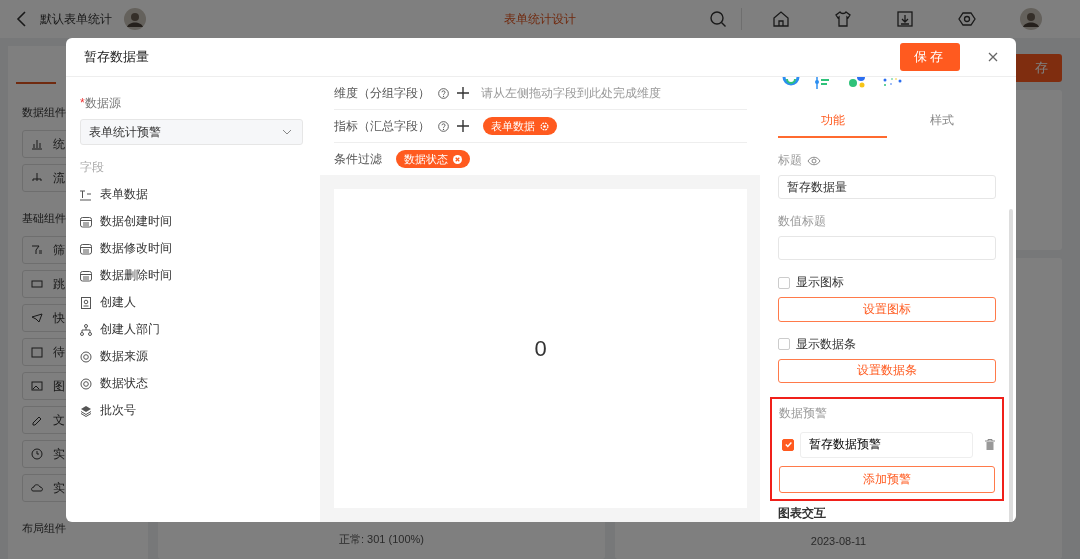 The height and width of the screenshot is (559, 1080). What do you see at coordinates (37, 386) in the screenshot?
I see `image-icon` at bounding box center [37, 386].